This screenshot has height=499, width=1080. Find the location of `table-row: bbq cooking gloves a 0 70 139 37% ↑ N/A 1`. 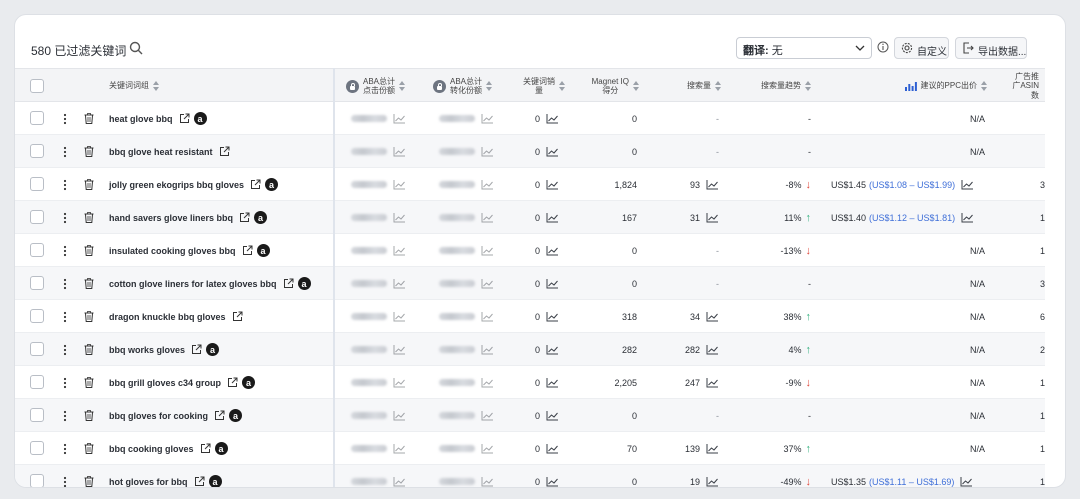

table-row: bbq cooking gloves a 0 70 139 37% ↑ N/A 1 is located at coordinates (530, 448).